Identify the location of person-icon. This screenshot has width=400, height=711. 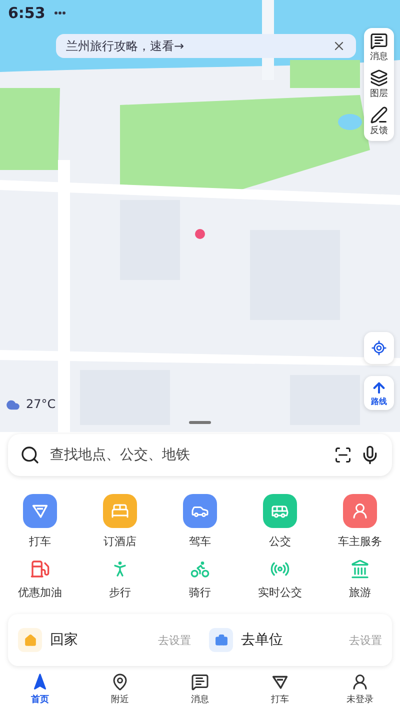
(360, 511).